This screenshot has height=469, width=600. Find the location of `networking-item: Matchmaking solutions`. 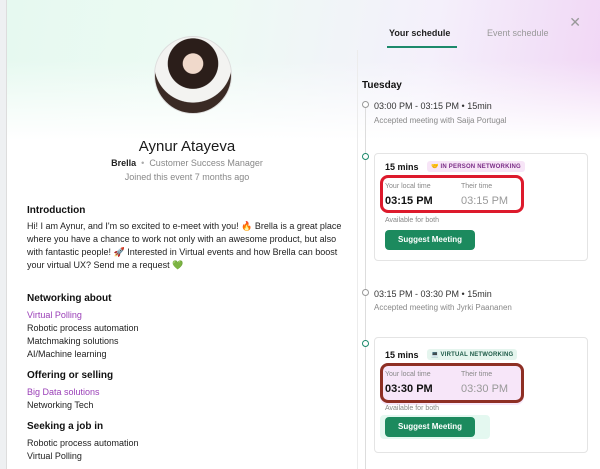

networking-item: Matchmaking solutions is located at coordinates (73, 341).